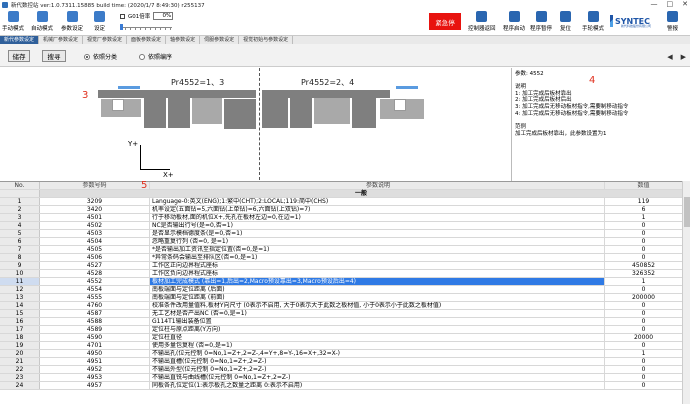 The width and height of the screenshot is (690, 404). I want to click on arrow-right-icon: ▶, so click(683, 57).